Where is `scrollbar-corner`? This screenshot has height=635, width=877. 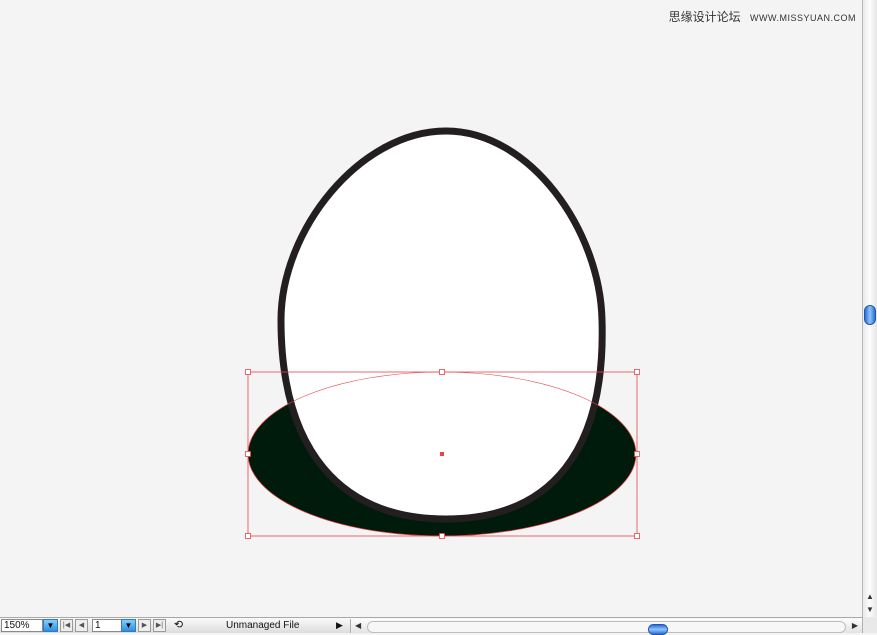 scrollbar-corner is located at coordinates (869, 625).